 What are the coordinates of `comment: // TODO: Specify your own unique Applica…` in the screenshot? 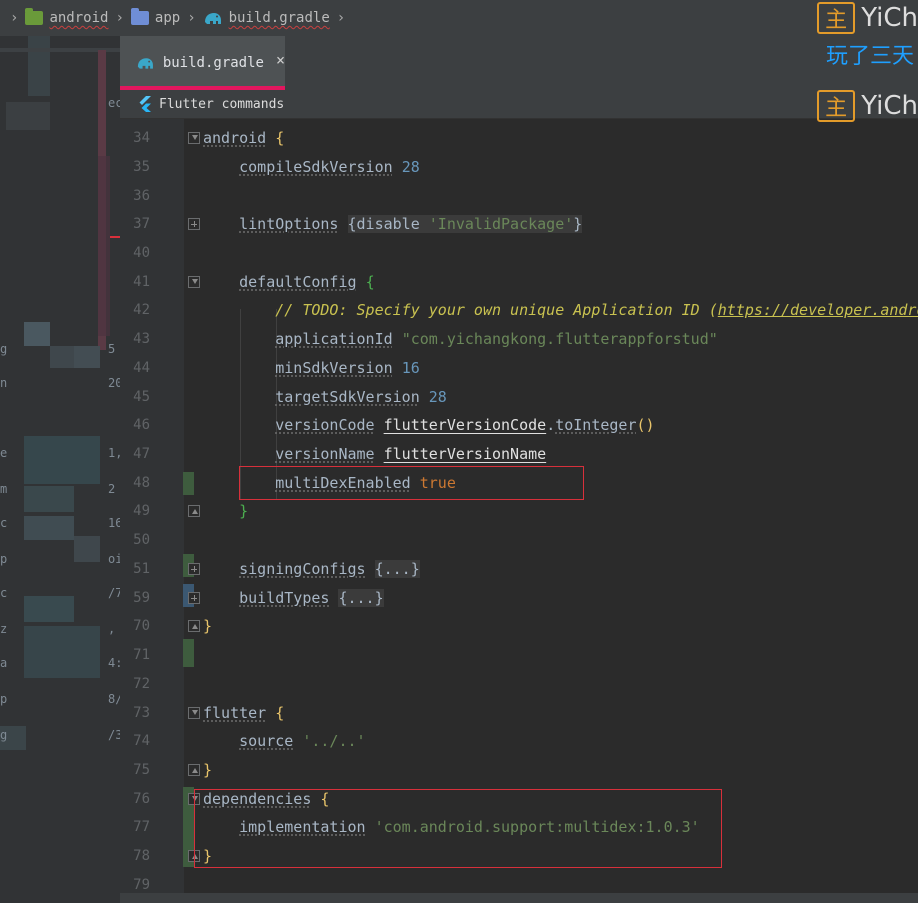 It's located at (596, 310).